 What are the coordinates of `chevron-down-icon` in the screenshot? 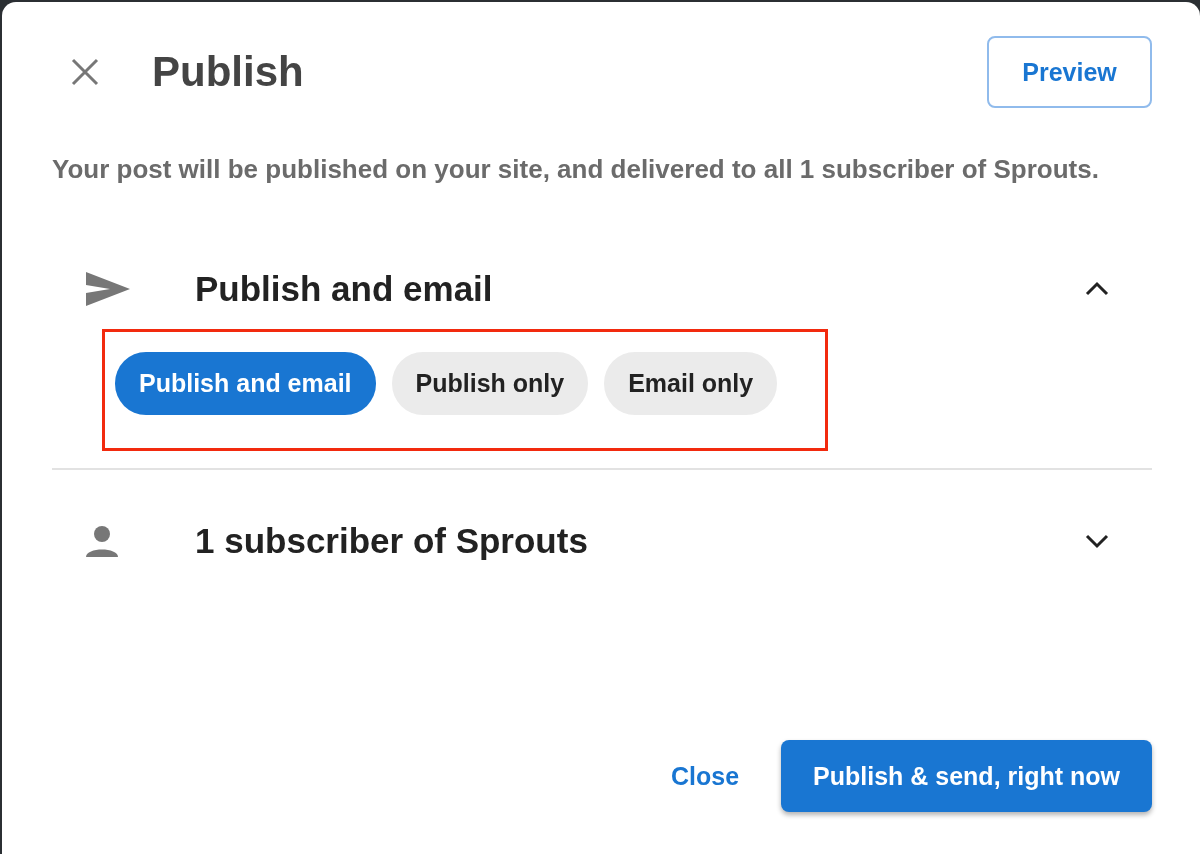 It's located at (1097, 541).